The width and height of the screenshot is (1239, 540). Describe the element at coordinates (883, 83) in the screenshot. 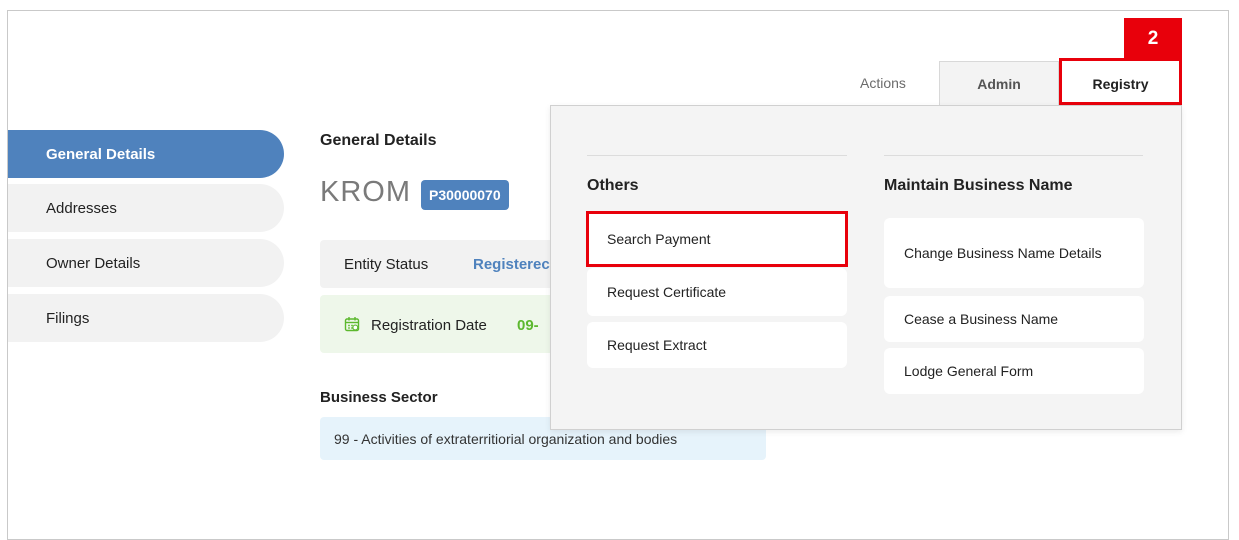

I see `tab-actions: Actions` at that location.